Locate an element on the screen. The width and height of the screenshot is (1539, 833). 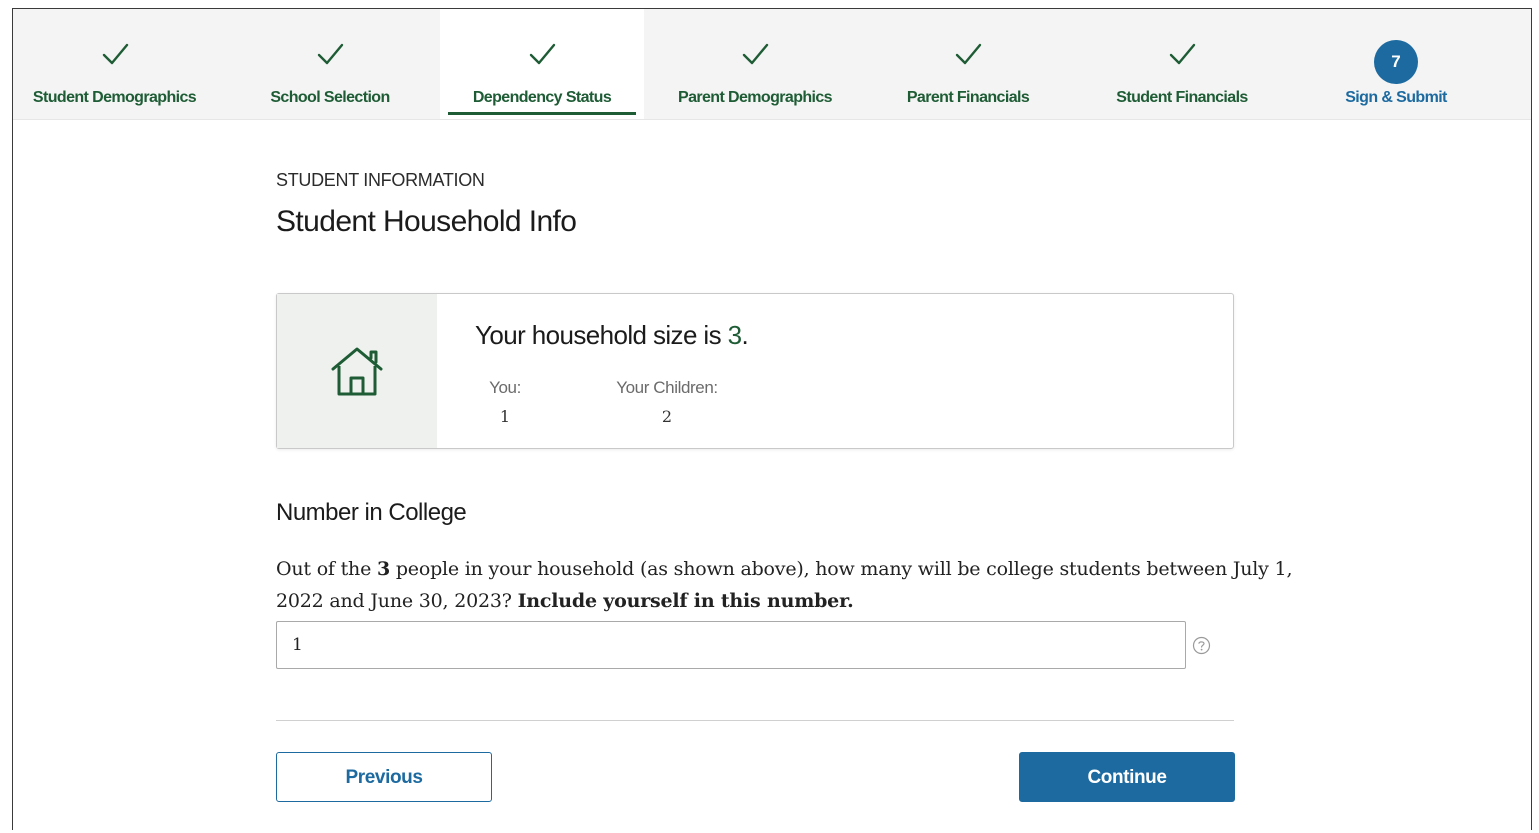
household-you: You: 1 is located at coordinates (505, 402).